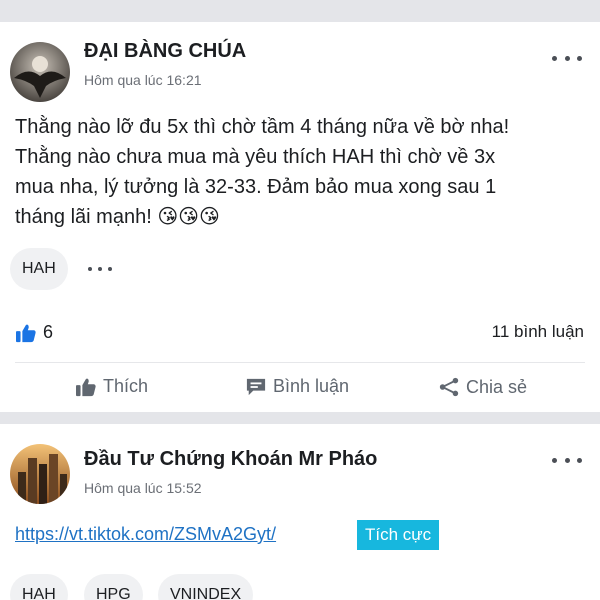 The height and width of the screenshot is (600, 600). I want to click on comment-icon, so click(256, 386).